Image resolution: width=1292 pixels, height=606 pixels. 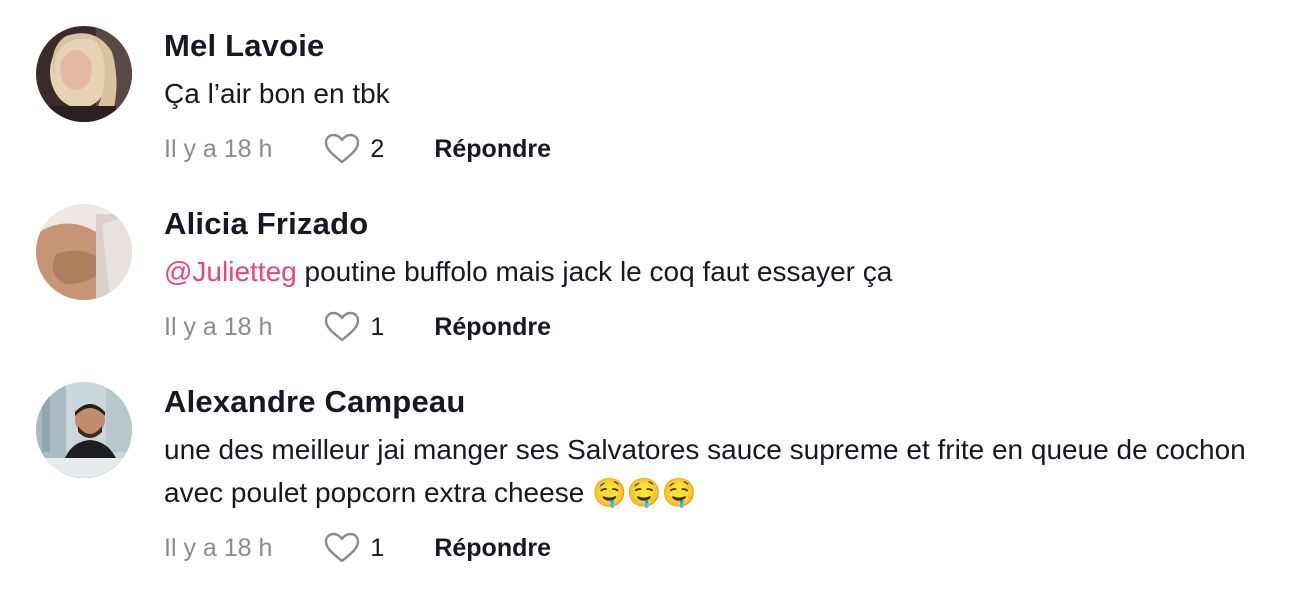 What do you see at coordinates (720, 402) in the screenshot?
I see `comment-author: Alexandre Campeau` at bounding box center [720, 402].